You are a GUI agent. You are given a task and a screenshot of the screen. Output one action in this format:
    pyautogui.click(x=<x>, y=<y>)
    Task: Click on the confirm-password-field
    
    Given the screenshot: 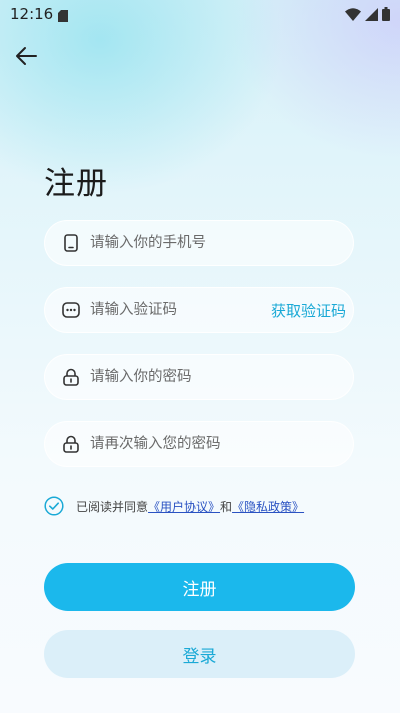 What is the action you would take?
    pyautogui.click(x=199, y=444)
    